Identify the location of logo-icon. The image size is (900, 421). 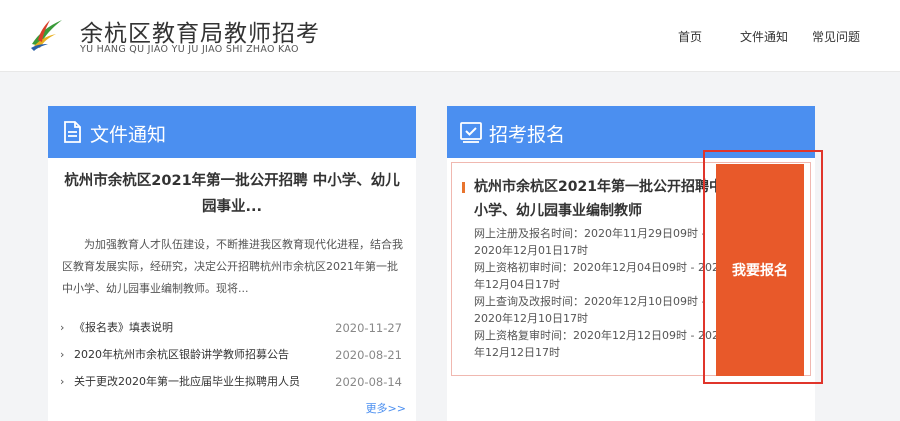
(46, 35).